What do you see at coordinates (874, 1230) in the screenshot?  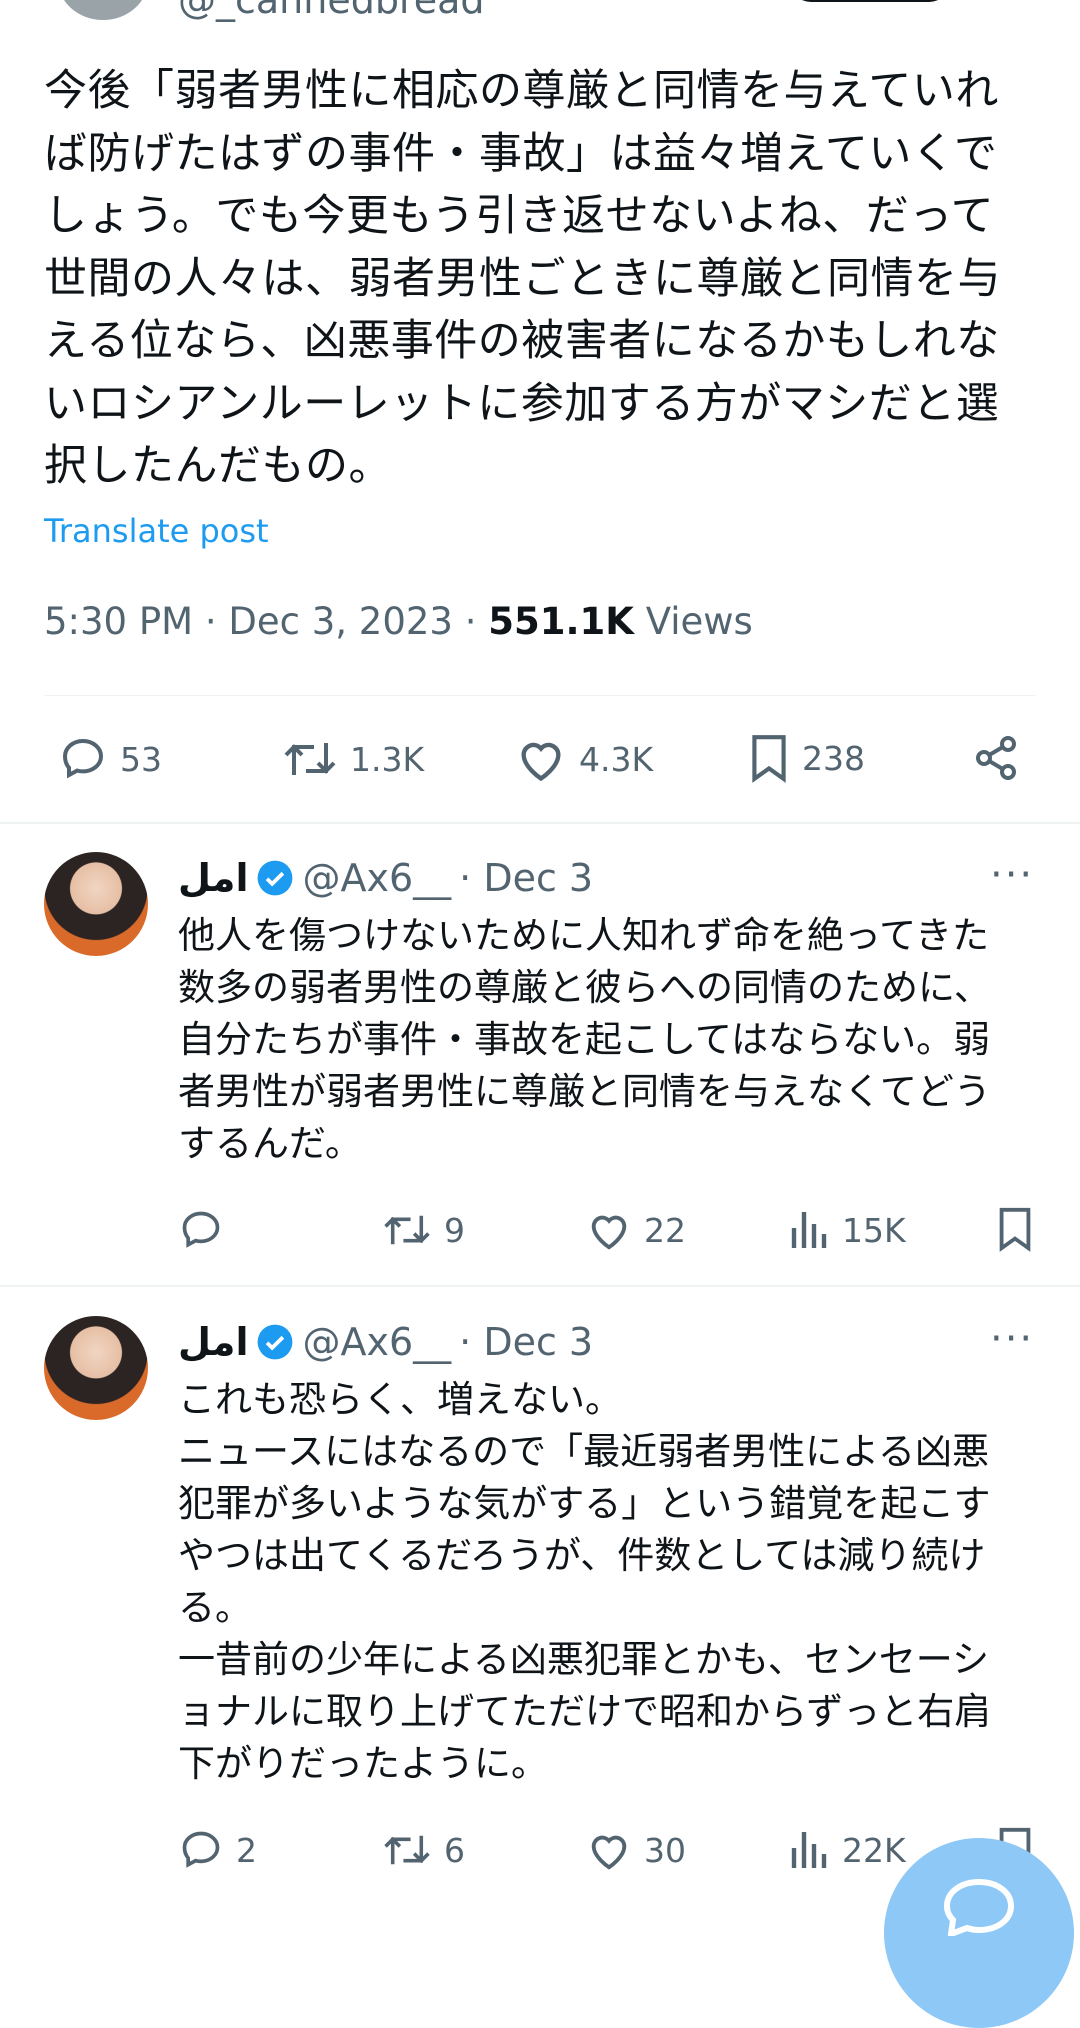 I see `views-count: 15K` at bounding box center [874, 1230].